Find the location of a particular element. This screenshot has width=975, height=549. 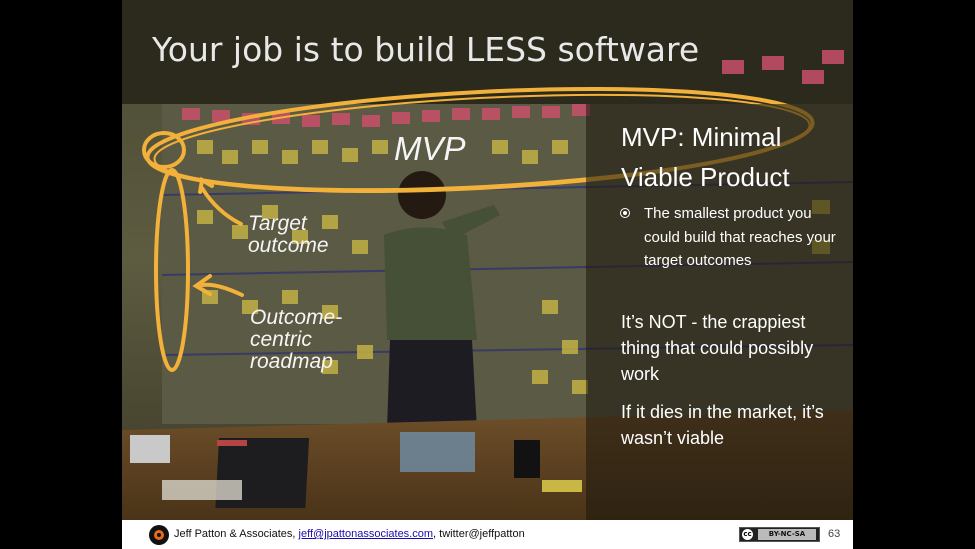

bullet-icon is located at coordinates (625, 213).